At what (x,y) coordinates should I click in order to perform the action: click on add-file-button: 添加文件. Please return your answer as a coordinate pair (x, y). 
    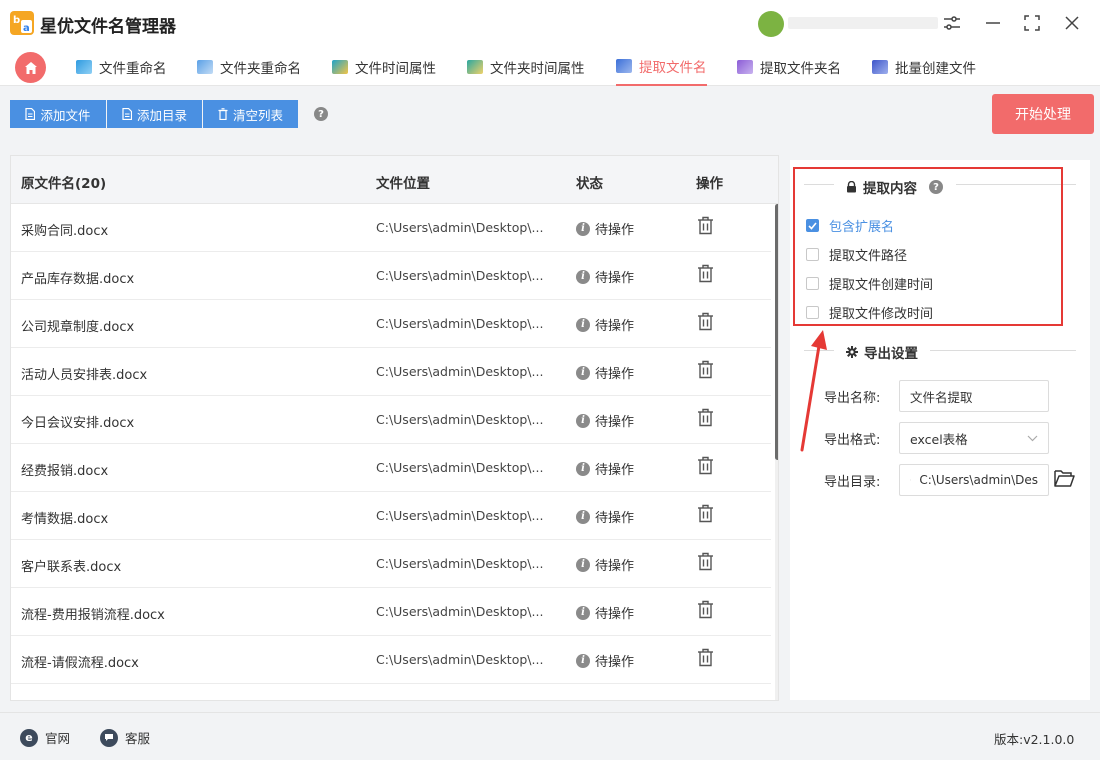
    Looking at the image, I should click on (58, 114).